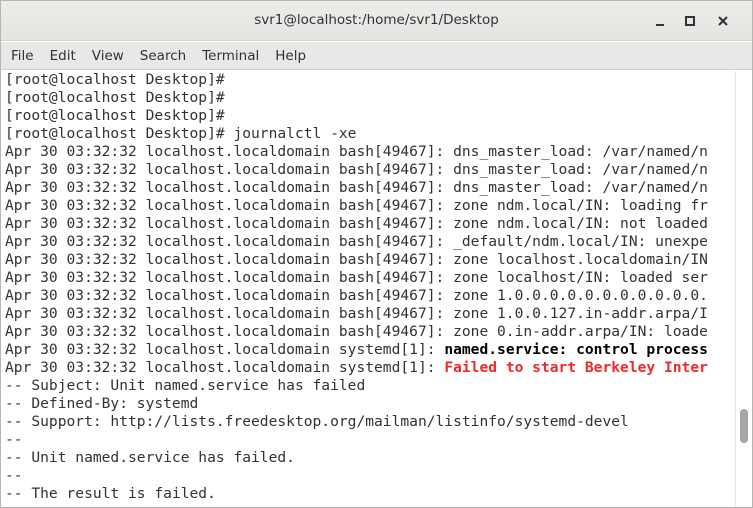 This screenshot has width=753, height=508. I want to click on terminal-line: -- Defined-By: systemd, so click(369, 404).